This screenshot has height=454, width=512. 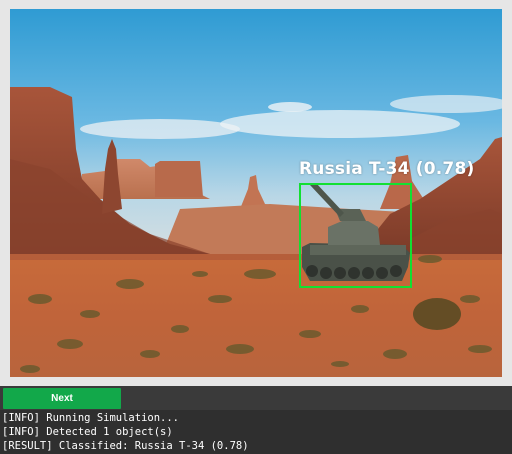 I want to click on console-line: [RESULT] Classified: Russia T-34 (0.78), so click(x=125, y=446).